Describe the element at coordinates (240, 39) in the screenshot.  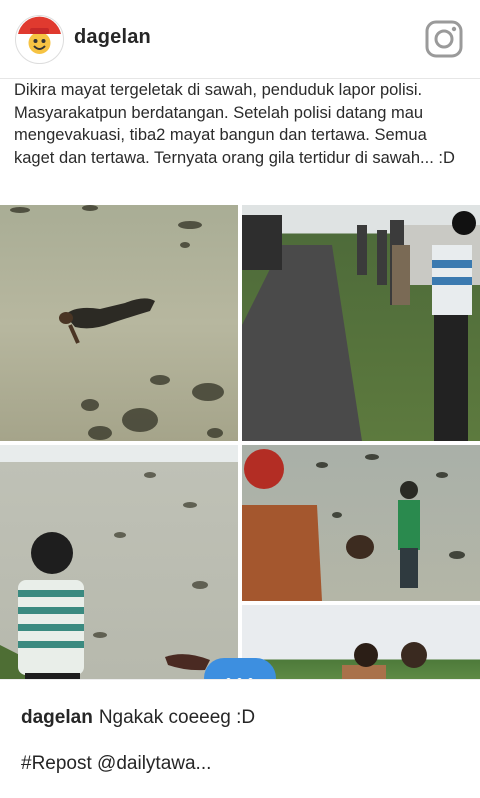
I see `post-header: dagelan` at that location.